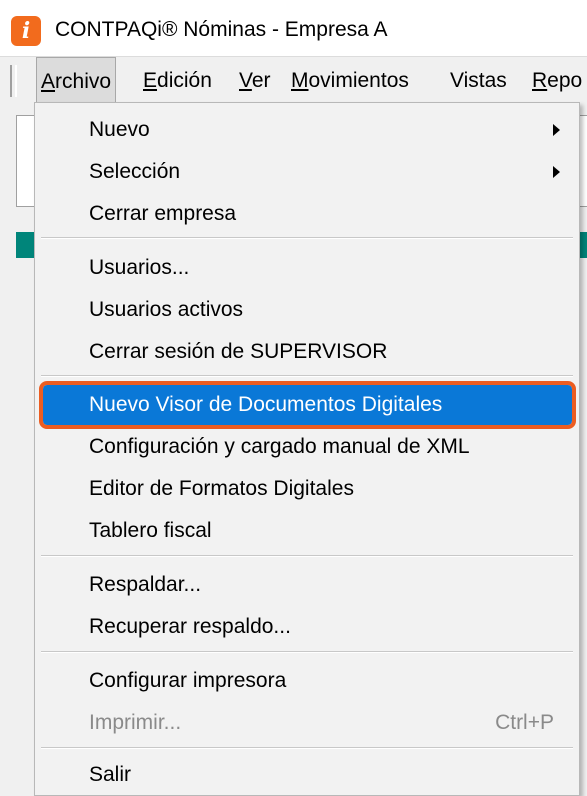 This screenshot has height=796, width=587. Describe the element at coordinates (307, 130) in the screenshot. I see `menu-item-nuevo: Nuevo` at that location.